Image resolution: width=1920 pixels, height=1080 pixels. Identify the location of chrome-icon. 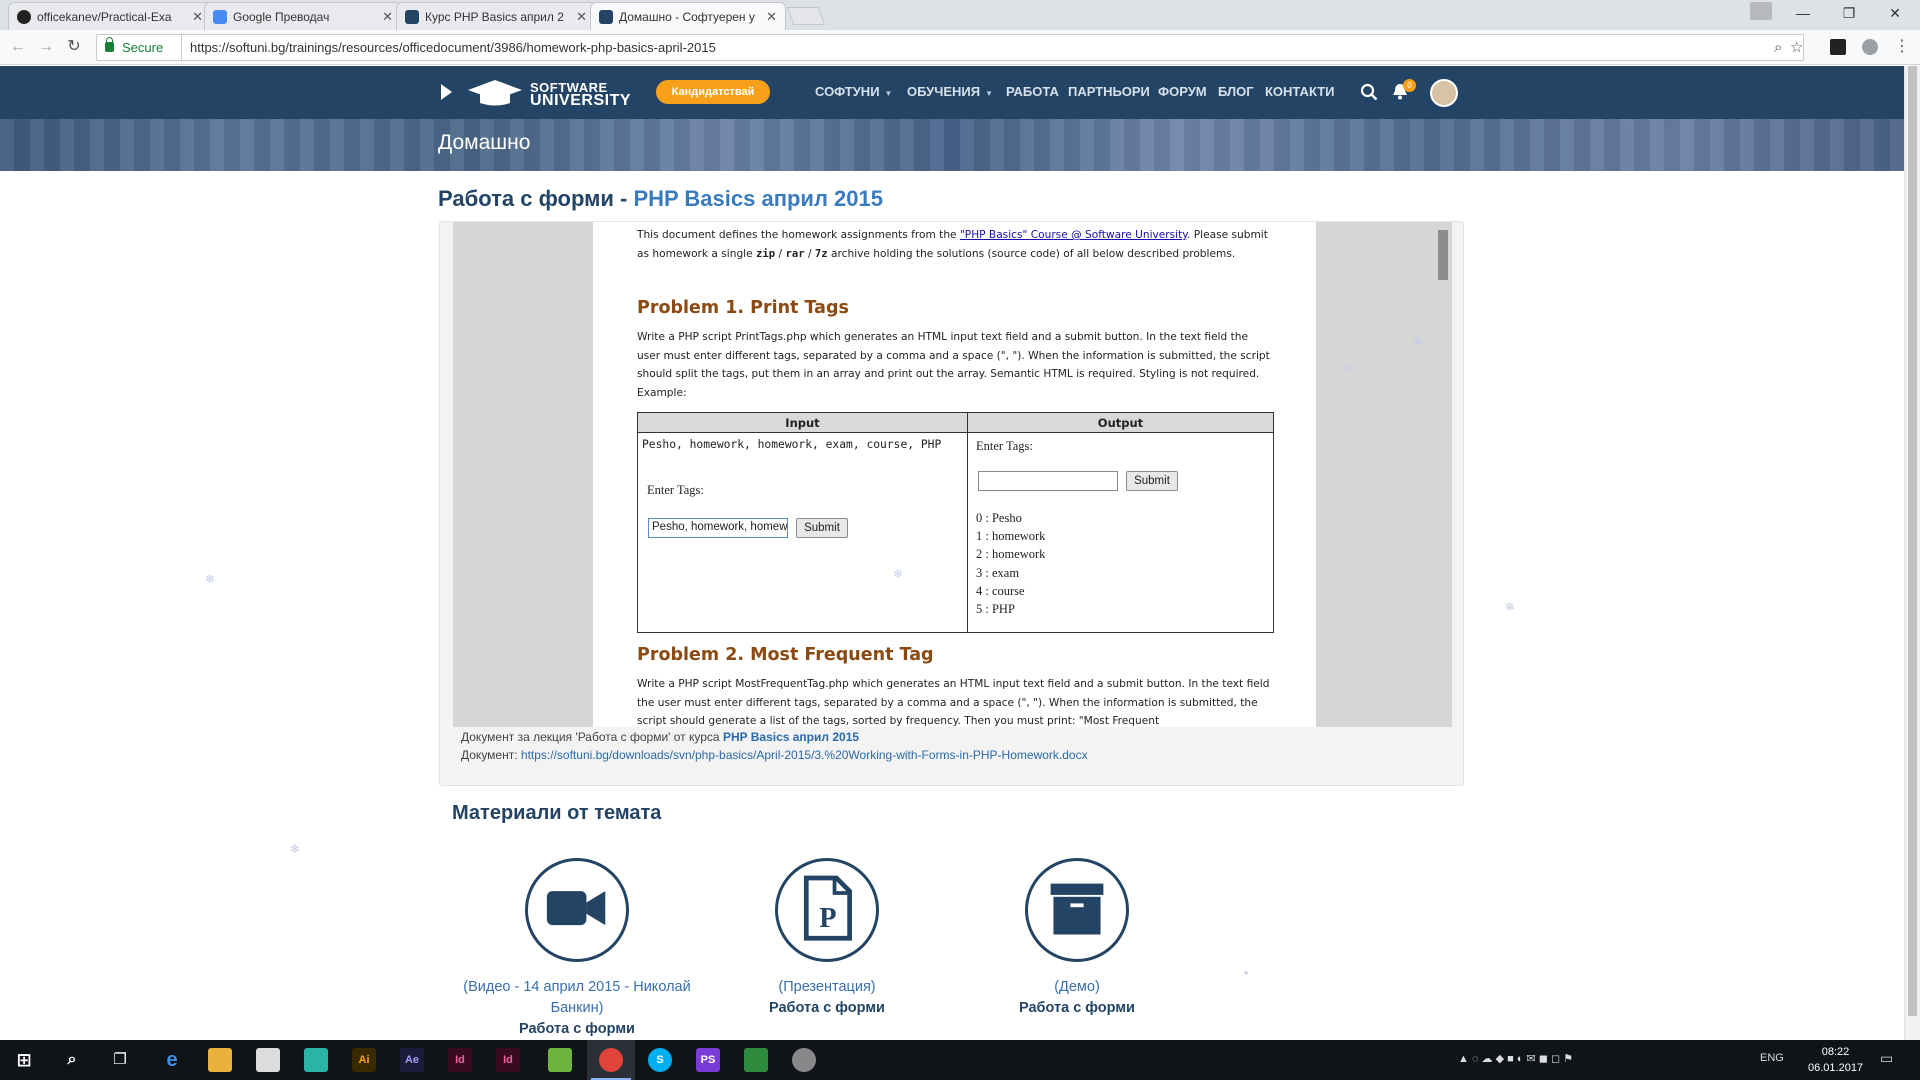
(611, 1060).